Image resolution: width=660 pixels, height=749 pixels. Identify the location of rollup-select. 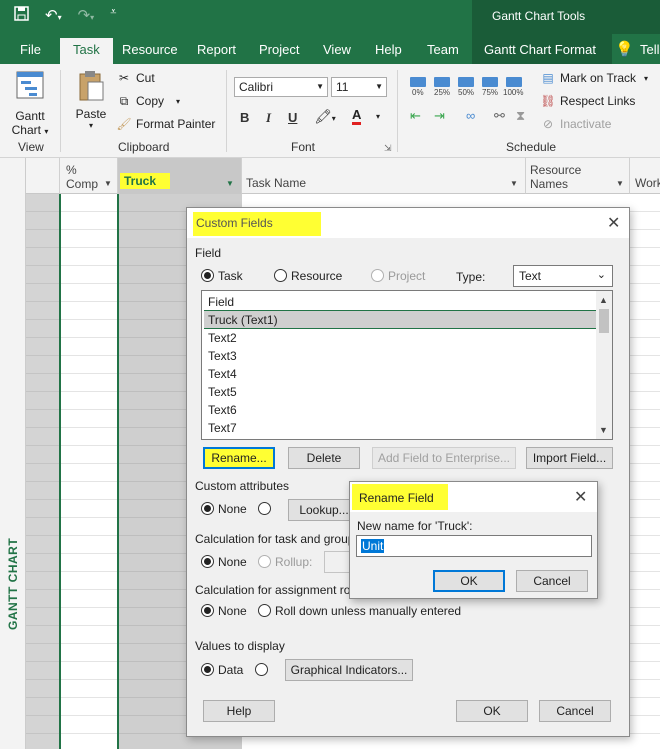
(338, 562).